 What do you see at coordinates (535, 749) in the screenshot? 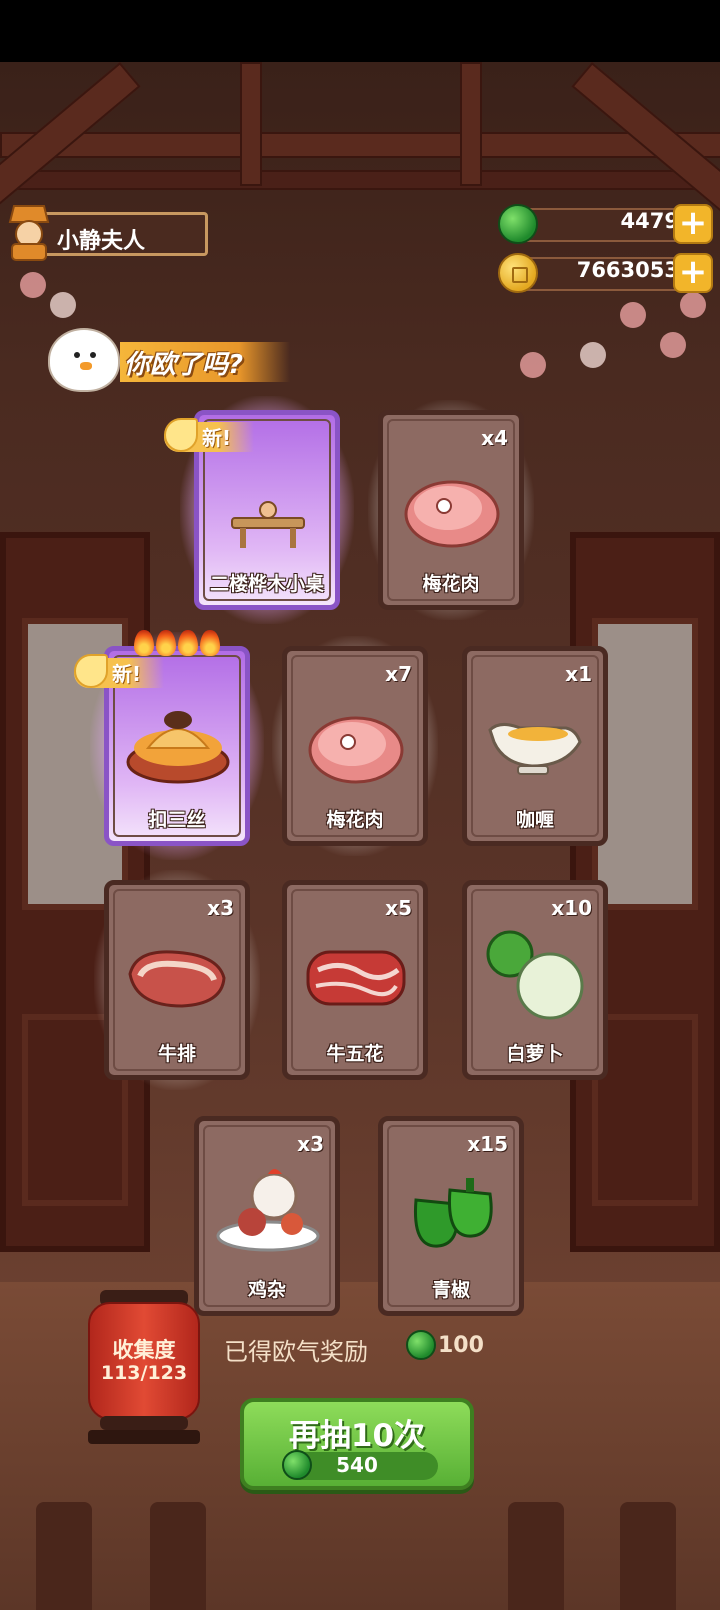
I see `curry-icon` at bounding box center [535, 749].